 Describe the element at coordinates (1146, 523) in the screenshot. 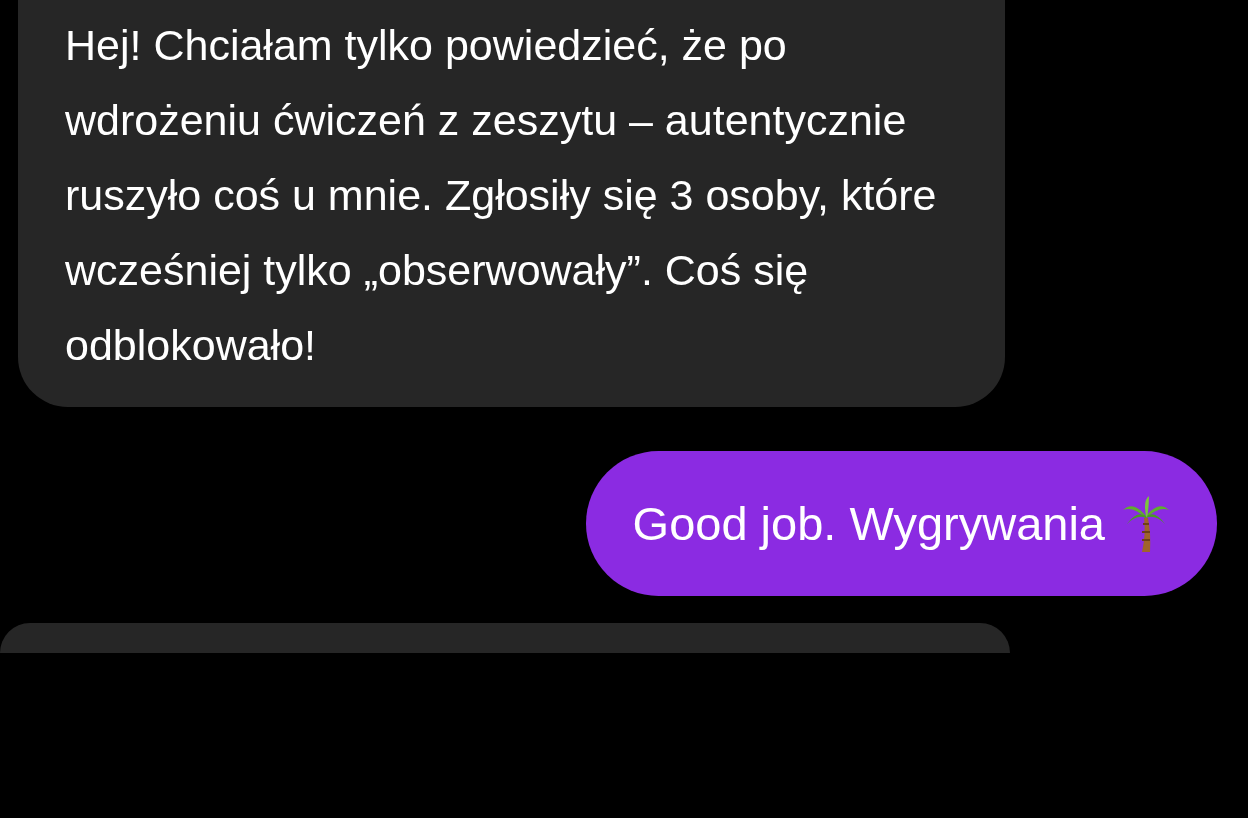

I see `palm-tree-icon` at that location.